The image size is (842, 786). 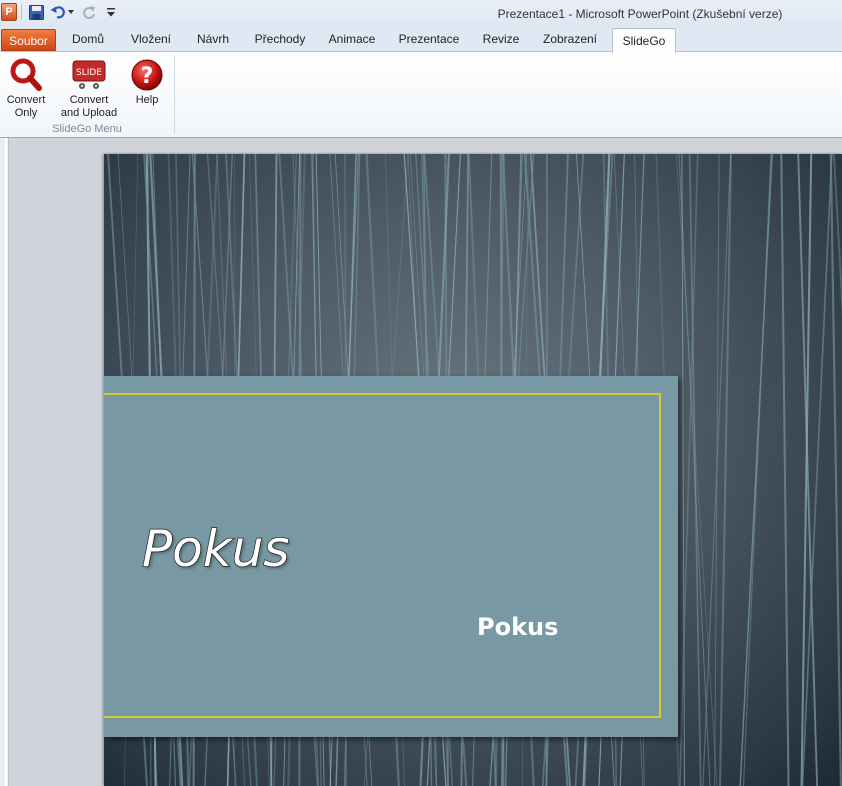 I want to click on tab-prechody: Přechody, so click(x=280, y=39).